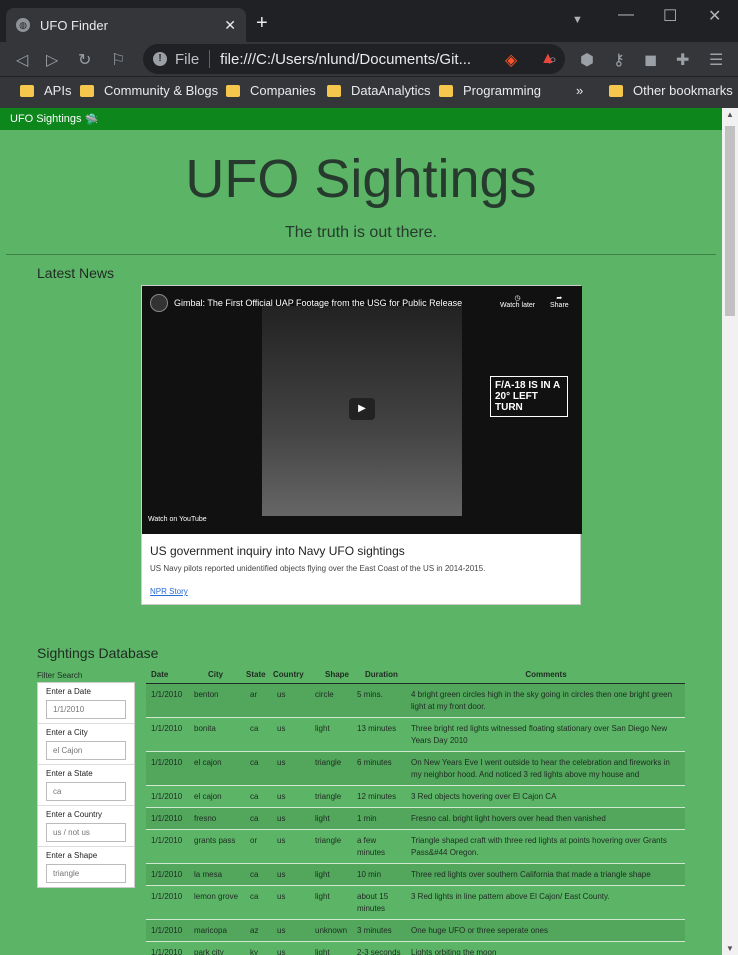 Image resolution: width=738 pixels, height=955 pixels. I want to click on divider, so click(210, 59).